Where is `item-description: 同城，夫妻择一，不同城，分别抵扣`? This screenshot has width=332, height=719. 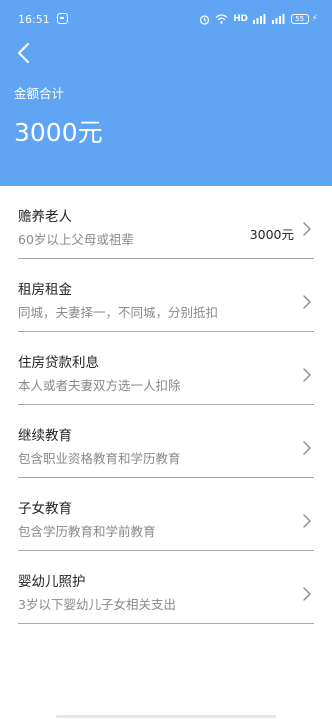
item-description: 同城，夫妻择一，不同城，分别抵扣 is located at coordinates (118, 312).